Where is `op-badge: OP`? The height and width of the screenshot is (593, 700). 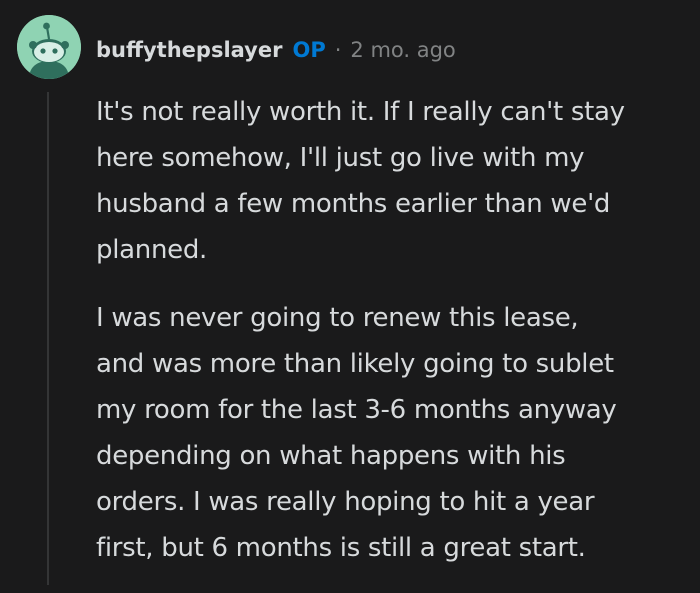 op-badge: OP is located at coordinates (309, 50).